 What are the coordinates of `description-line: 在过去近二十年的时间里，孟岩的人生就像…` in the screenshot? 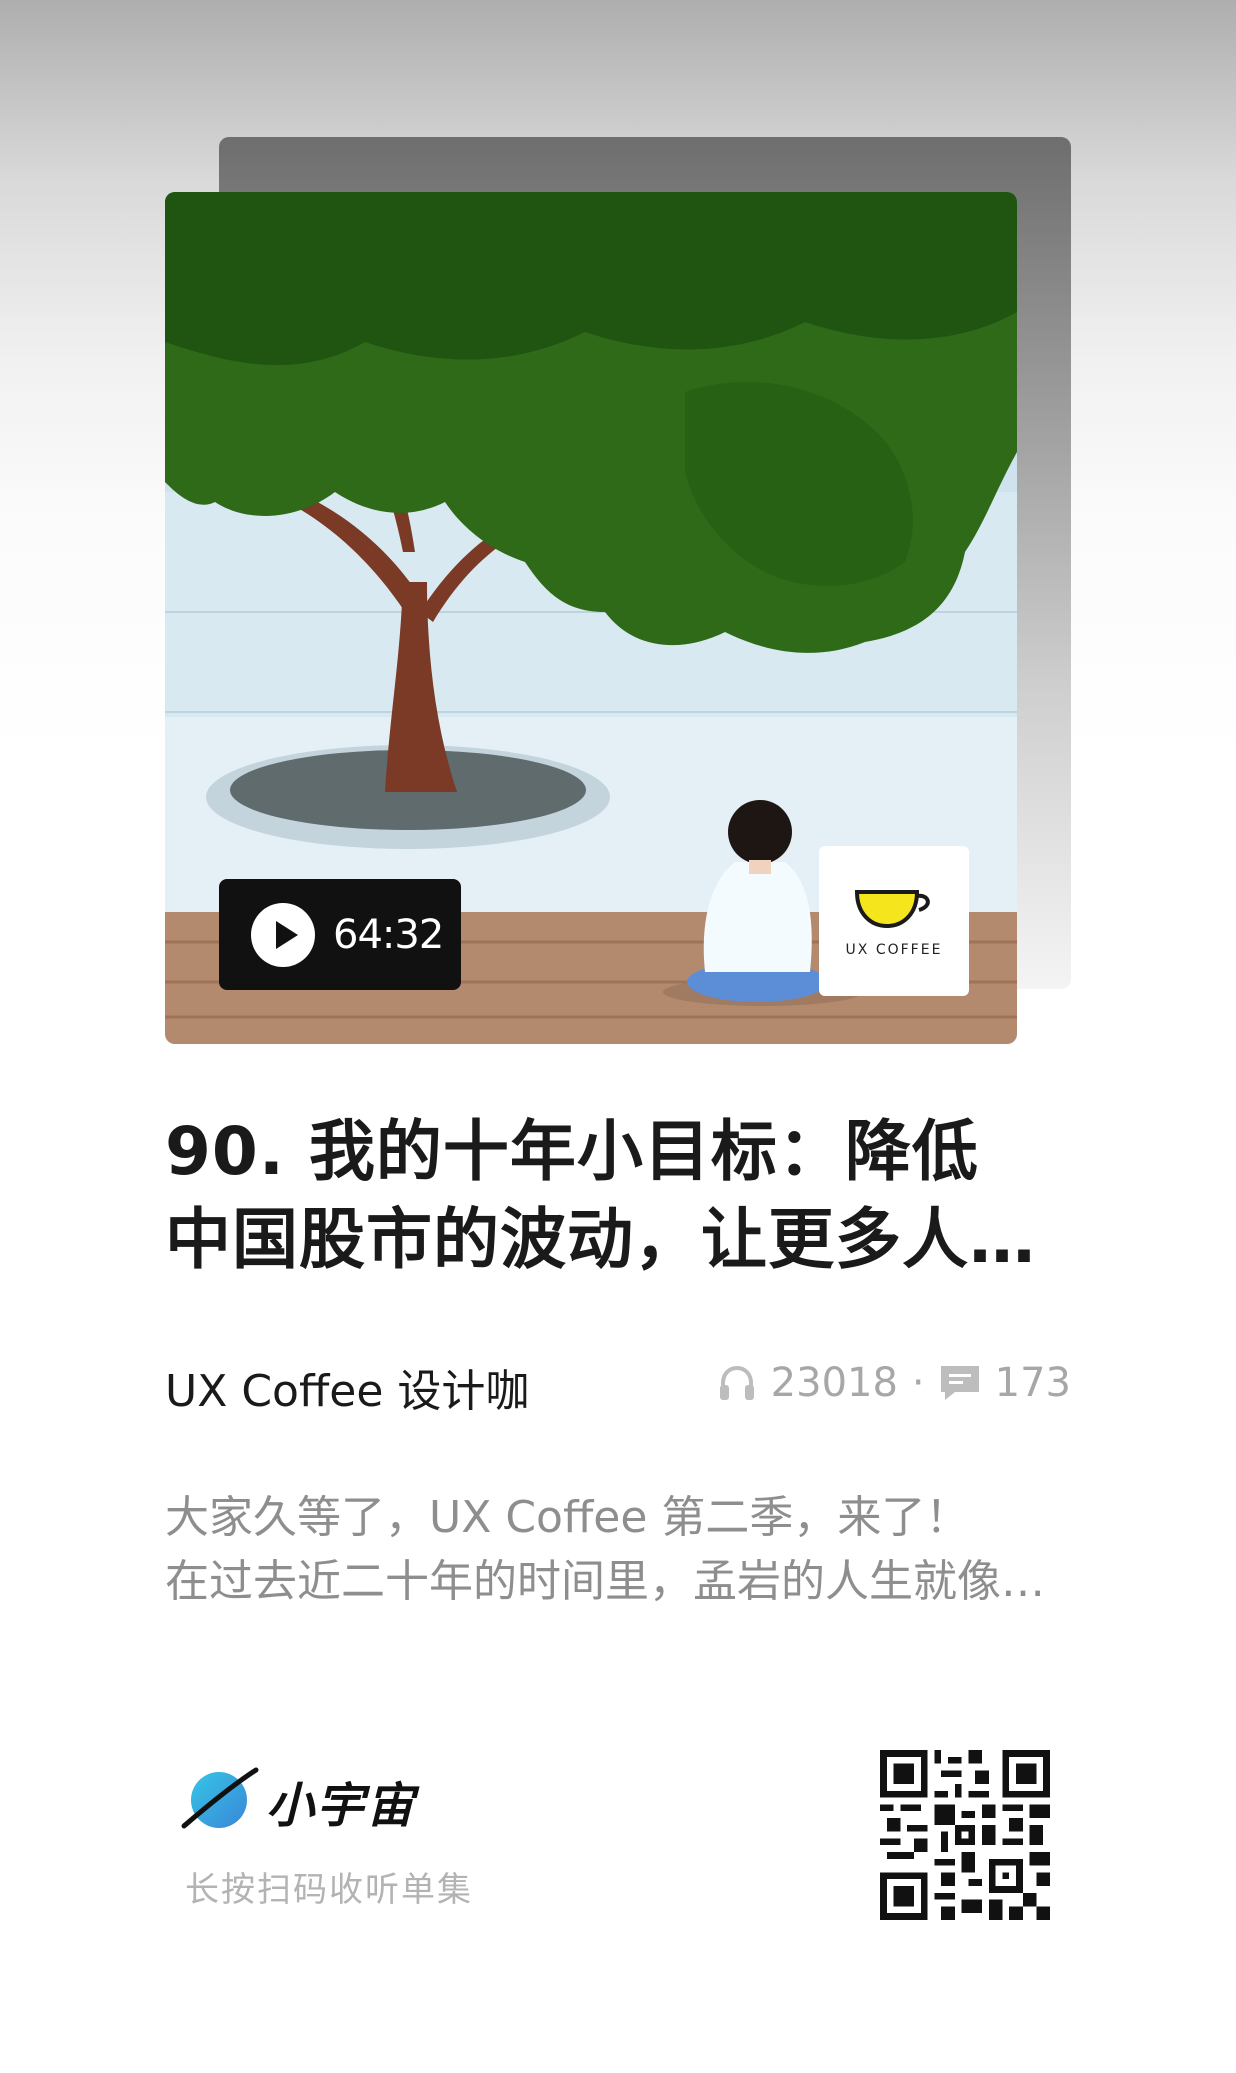 It's located at (605, 1581).